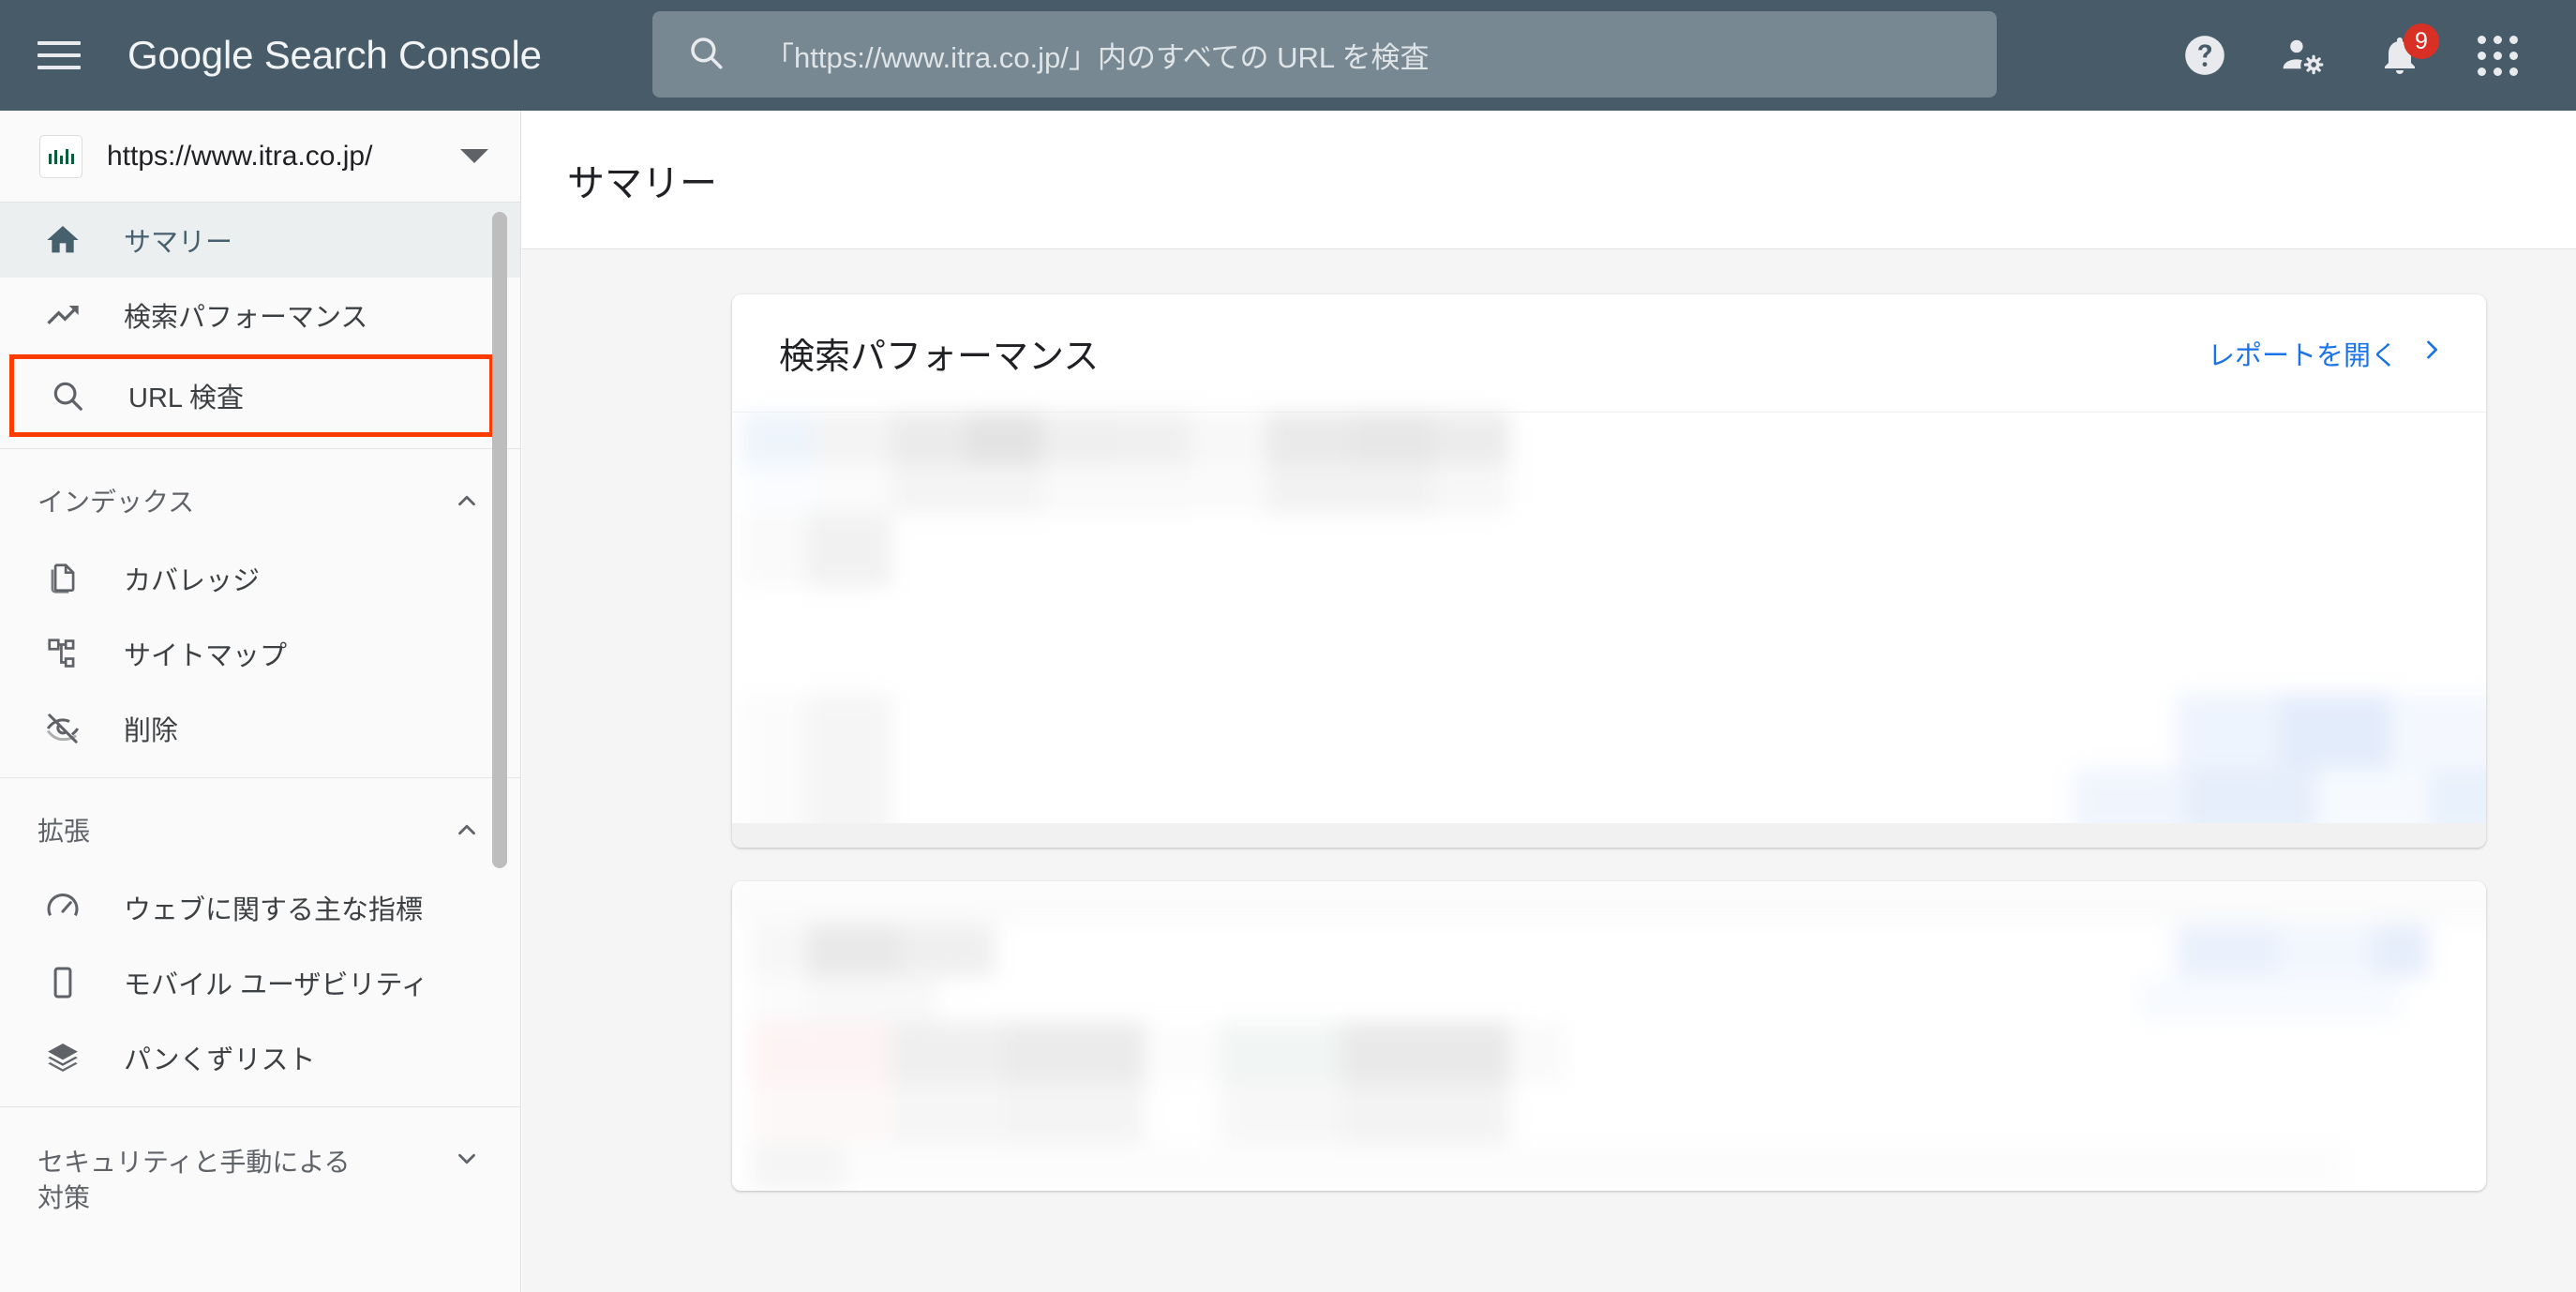 Image resolution: width=2576 pixels, height=1292 pixels. What do you see at coordinates (2302, 56) in the screenshot?
I see `account-settings-icon` at bounding box center [2302, 56].